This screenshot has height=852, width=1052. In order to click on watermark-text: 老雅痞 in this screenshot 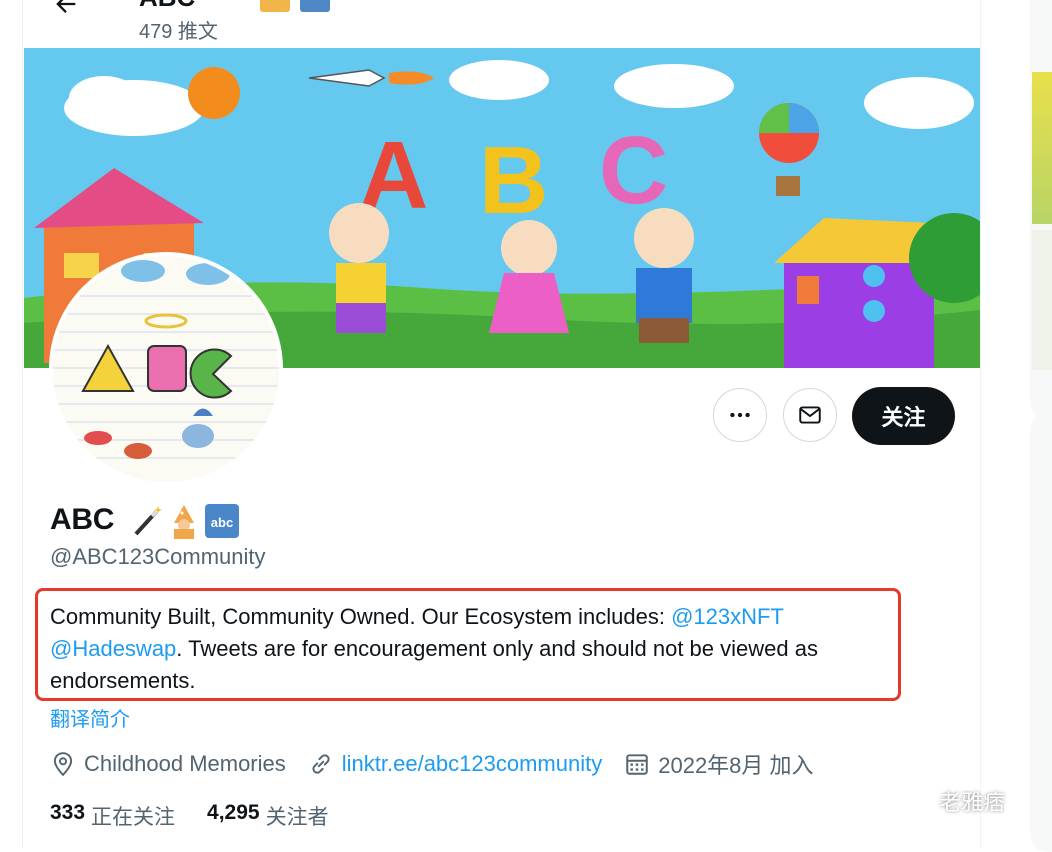, I will do `click(972, 802)`.